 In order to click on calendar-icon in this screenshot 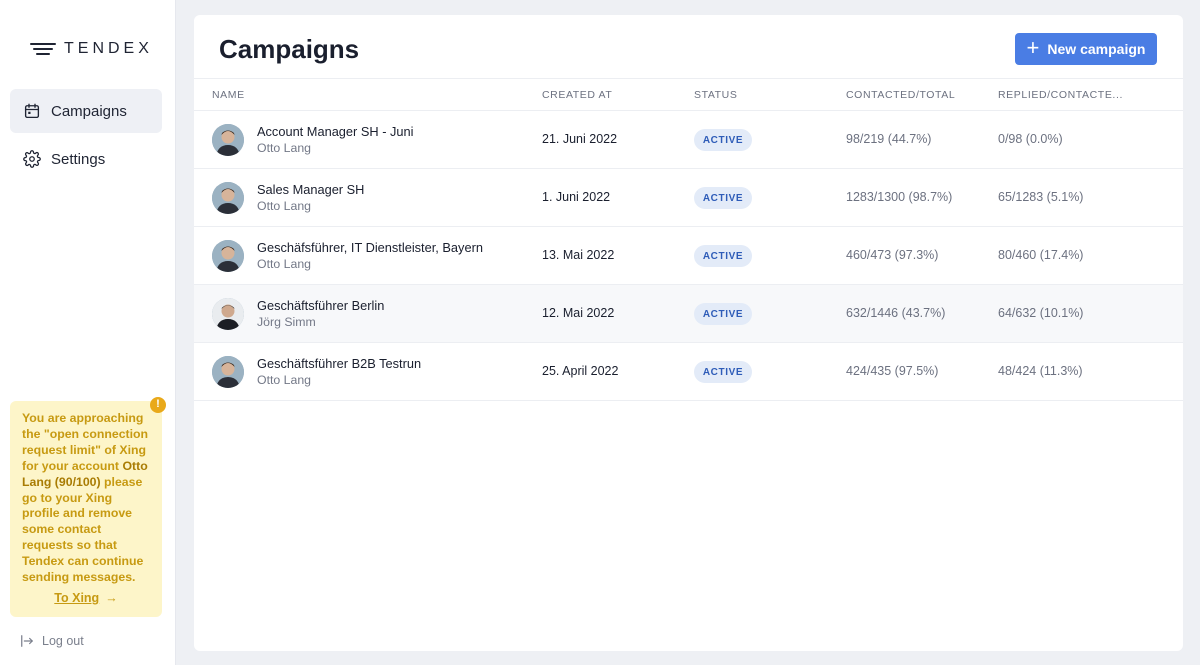, I will do `click(32, 111)`.